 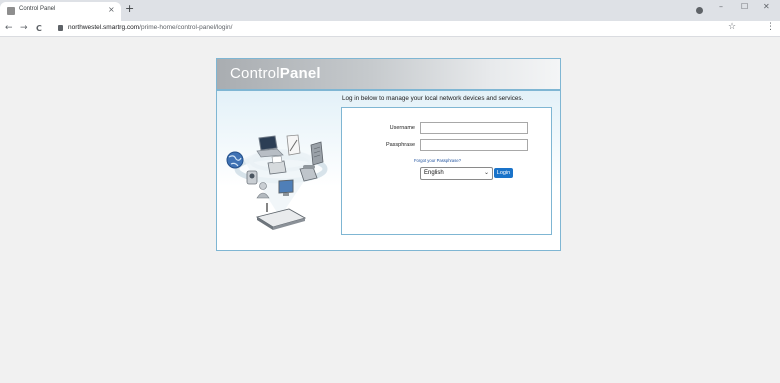 I want to click on reload-icon: C, so click(x=39, y=28).